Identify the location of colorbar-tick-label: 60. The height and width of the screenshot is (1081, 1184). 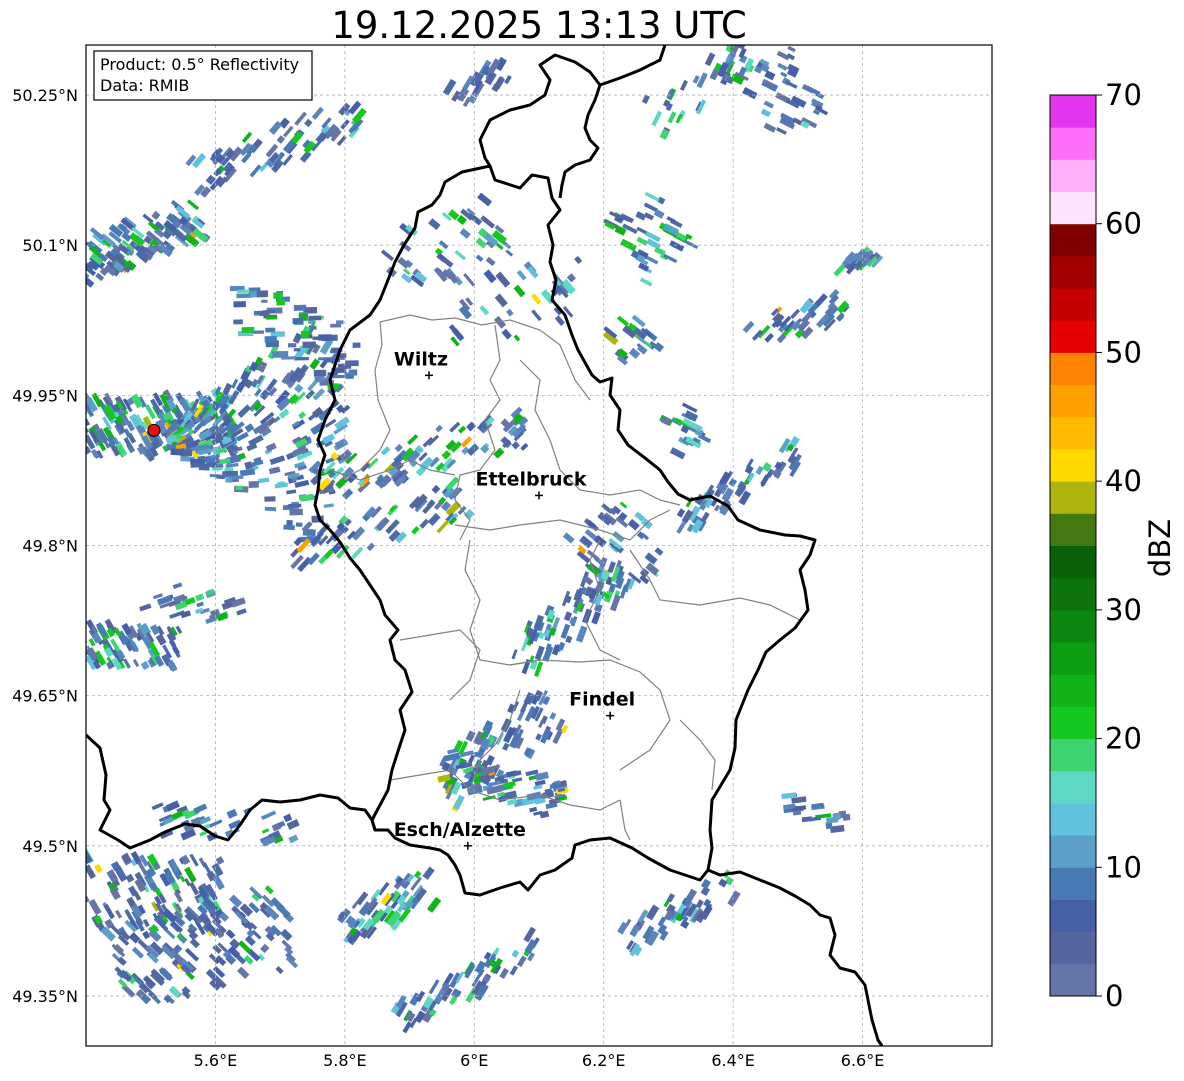
(1123, 224).